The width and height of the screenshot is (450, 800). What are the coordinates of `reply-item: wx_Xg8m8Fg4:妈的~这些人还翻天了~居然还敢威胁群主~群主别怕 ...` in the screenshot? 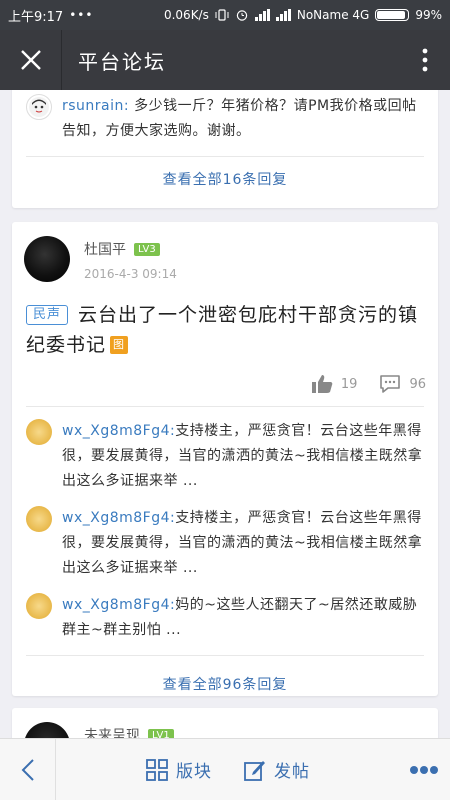 It's located at (225, 618).